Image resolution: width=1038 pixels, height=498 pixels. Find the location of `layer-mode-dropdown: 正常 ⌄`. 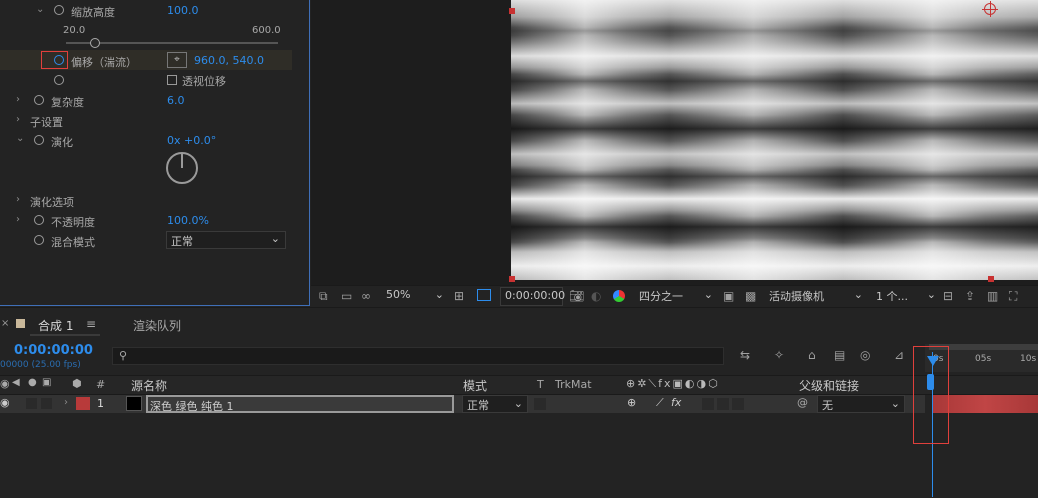

layer-mode-dropdown: 正常 ⌄ is located at coordinates (495, 404).